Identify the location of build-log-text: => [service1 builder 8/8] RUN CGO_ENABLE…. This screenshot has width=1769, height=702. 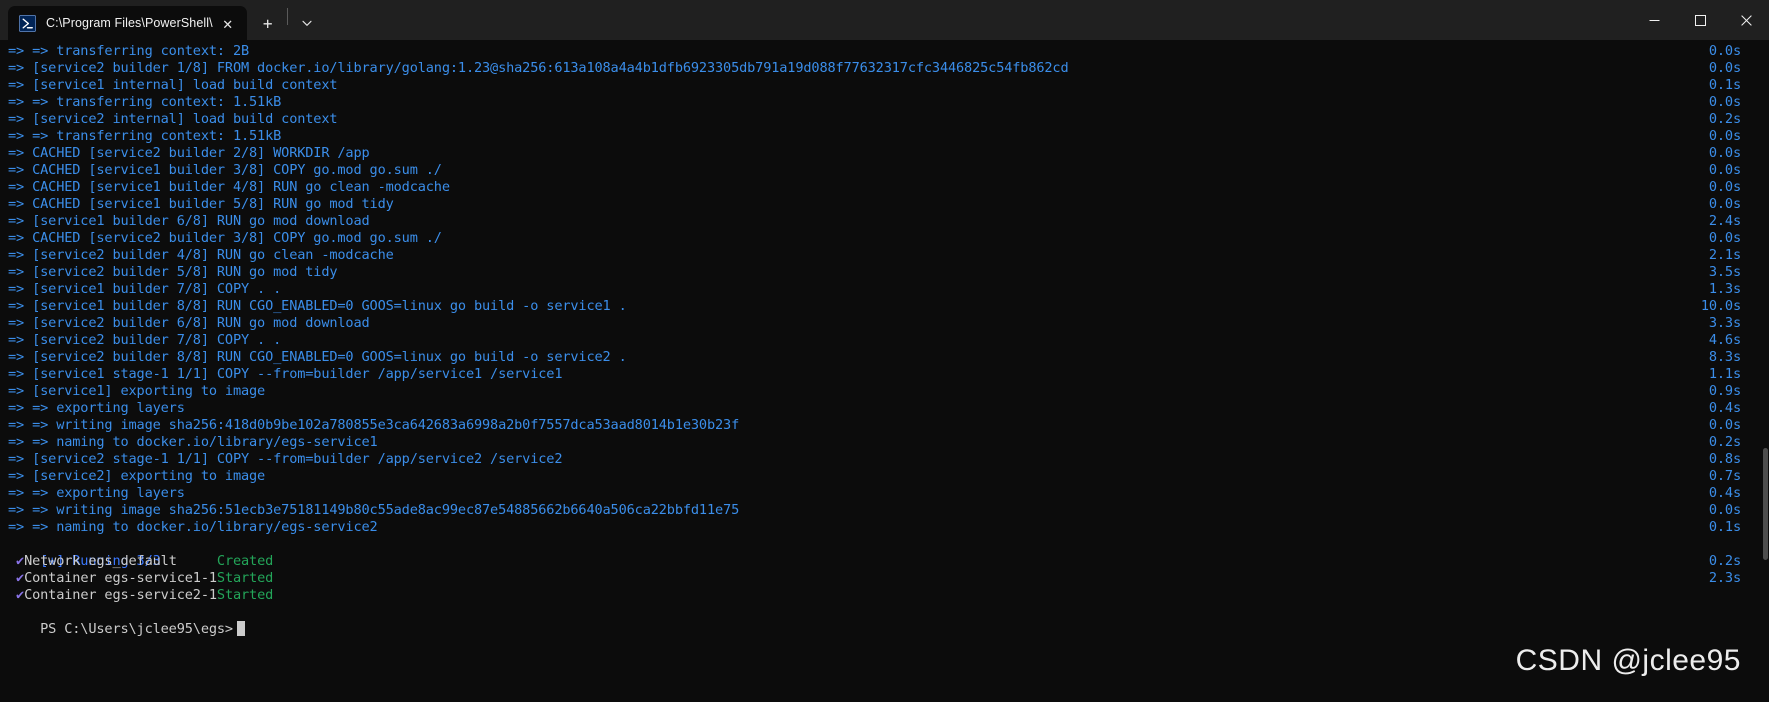
(317, 306).